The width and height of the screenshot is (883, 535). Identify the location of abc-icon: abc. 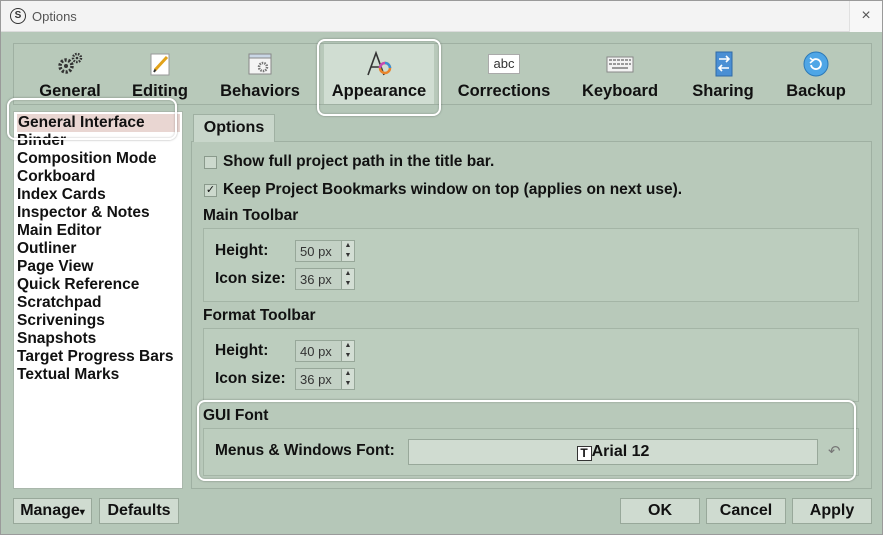
(504, 64).